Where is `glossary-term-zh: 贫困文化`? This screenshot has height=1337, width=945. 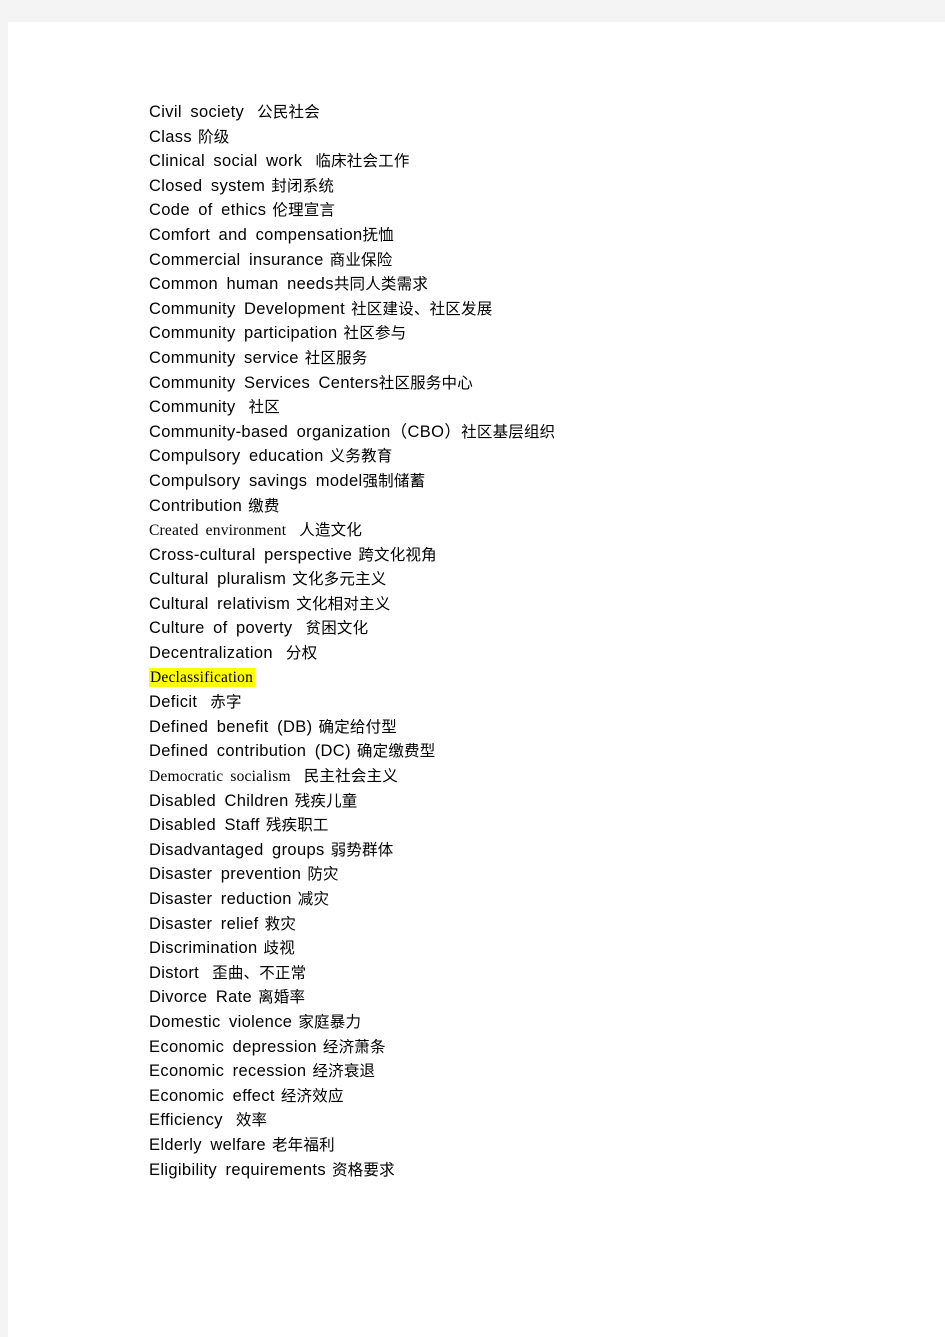
glossary-term-zh: 贫困文化 is located at coordinates (337, 628).